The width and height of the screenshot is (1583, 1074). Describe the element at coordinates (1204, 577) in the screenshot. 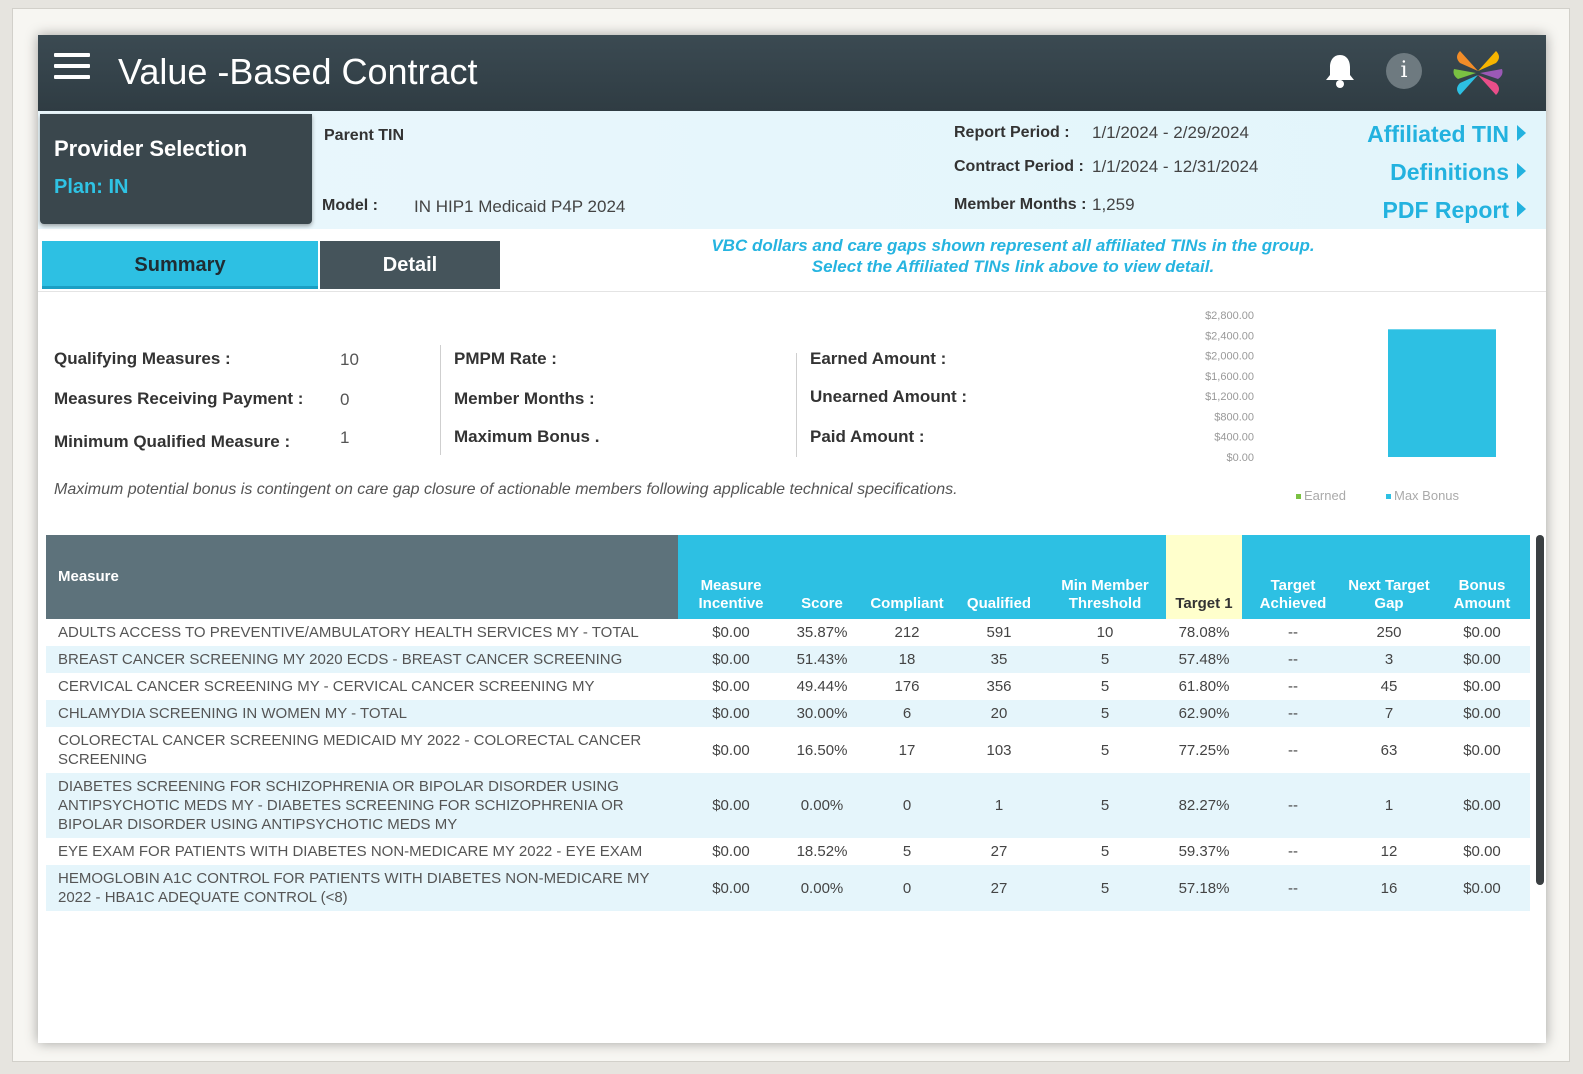

I see `column-header: Target 1` at that location.